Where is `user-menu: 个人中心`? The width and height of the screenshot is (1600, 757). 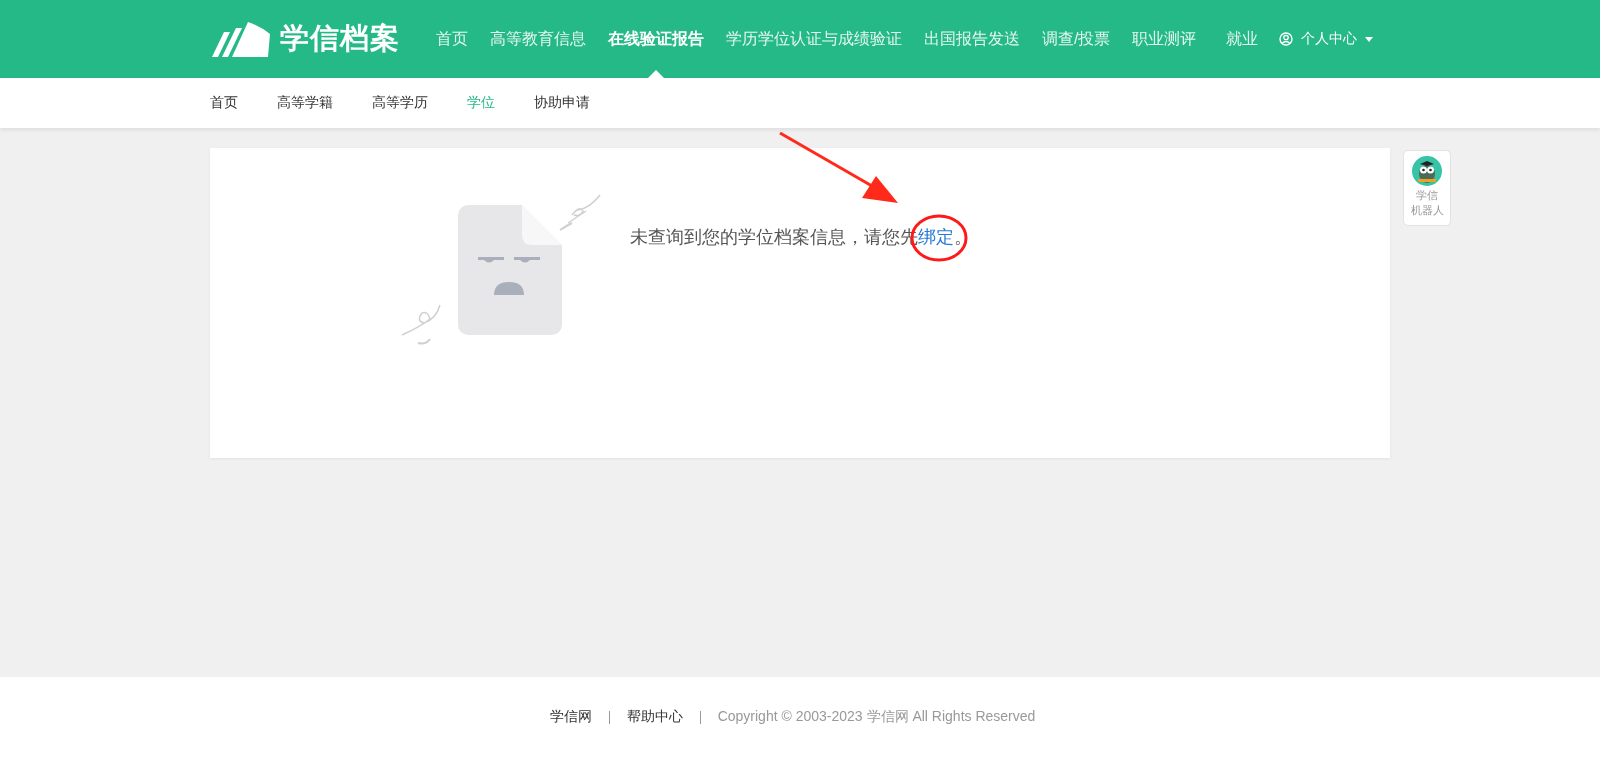
user-menu: 个人中心 is located at coordinates (1326, 39).